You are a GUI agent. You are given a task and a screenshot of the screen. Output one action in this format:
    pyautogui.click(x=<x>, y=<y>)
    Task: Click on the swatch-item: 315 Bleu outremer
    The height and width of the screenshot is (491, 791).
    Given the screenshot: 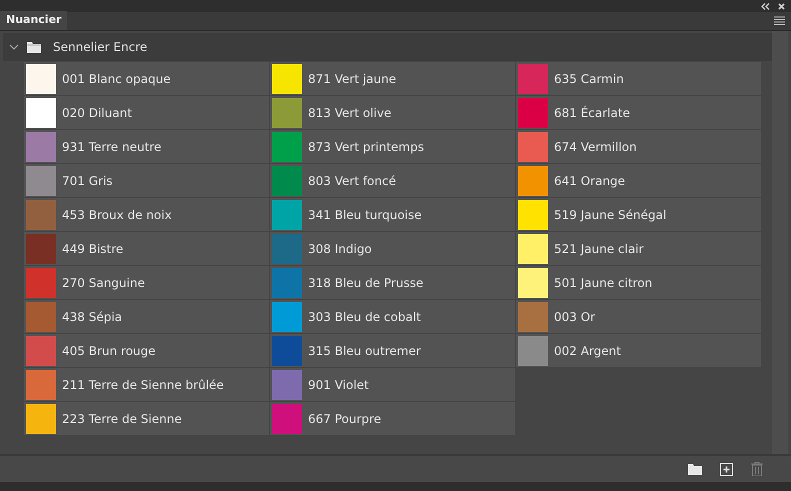 What is the action you would take?
    pyautogui.click(x=392, y=350)
    